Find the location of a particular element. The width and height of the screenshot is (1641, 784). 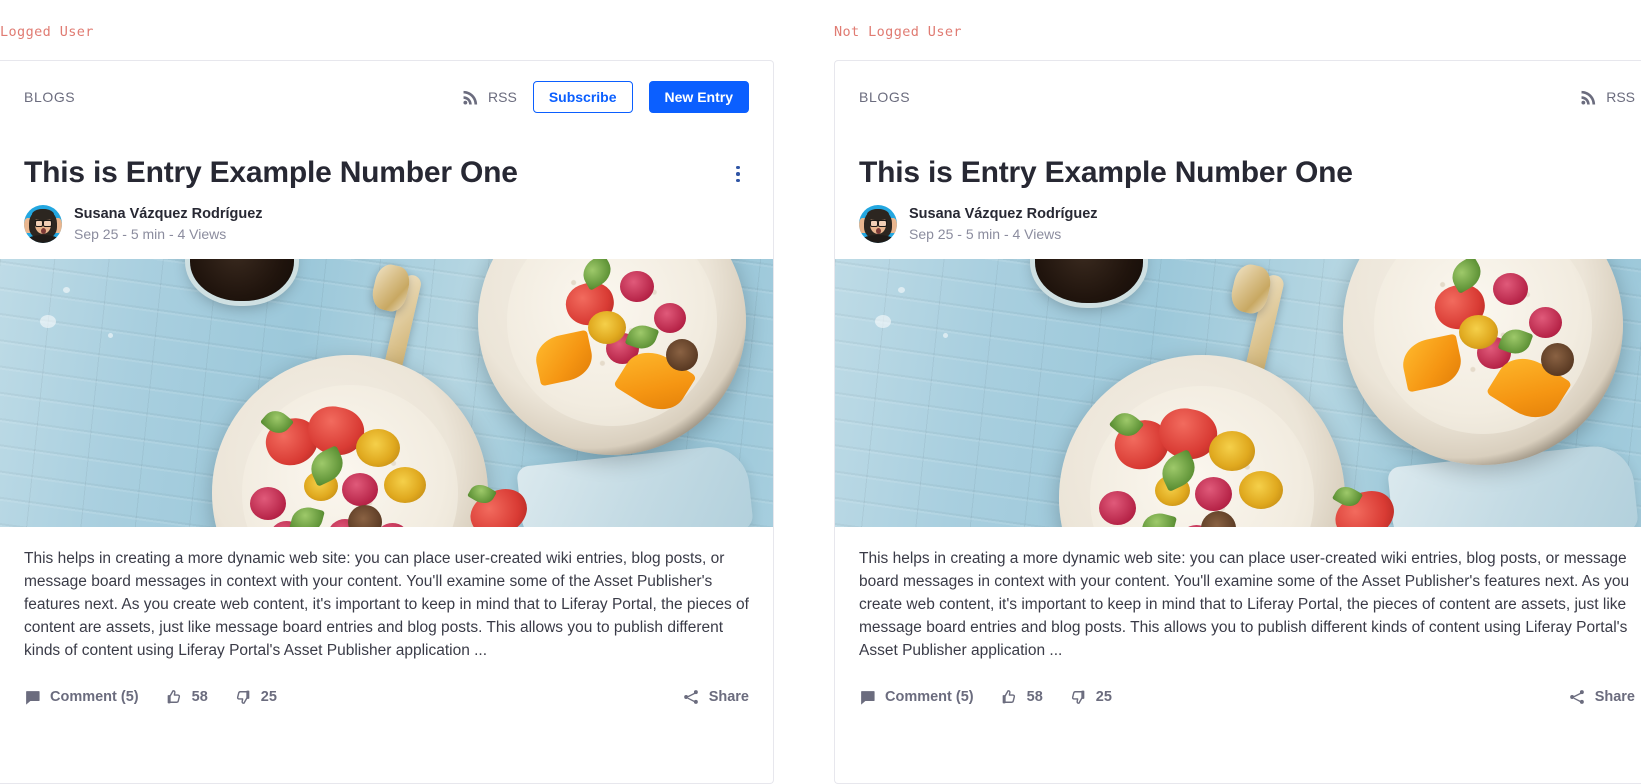

card-header-not-logged: BLOGS RSS is located at coordinates (1238, 97).